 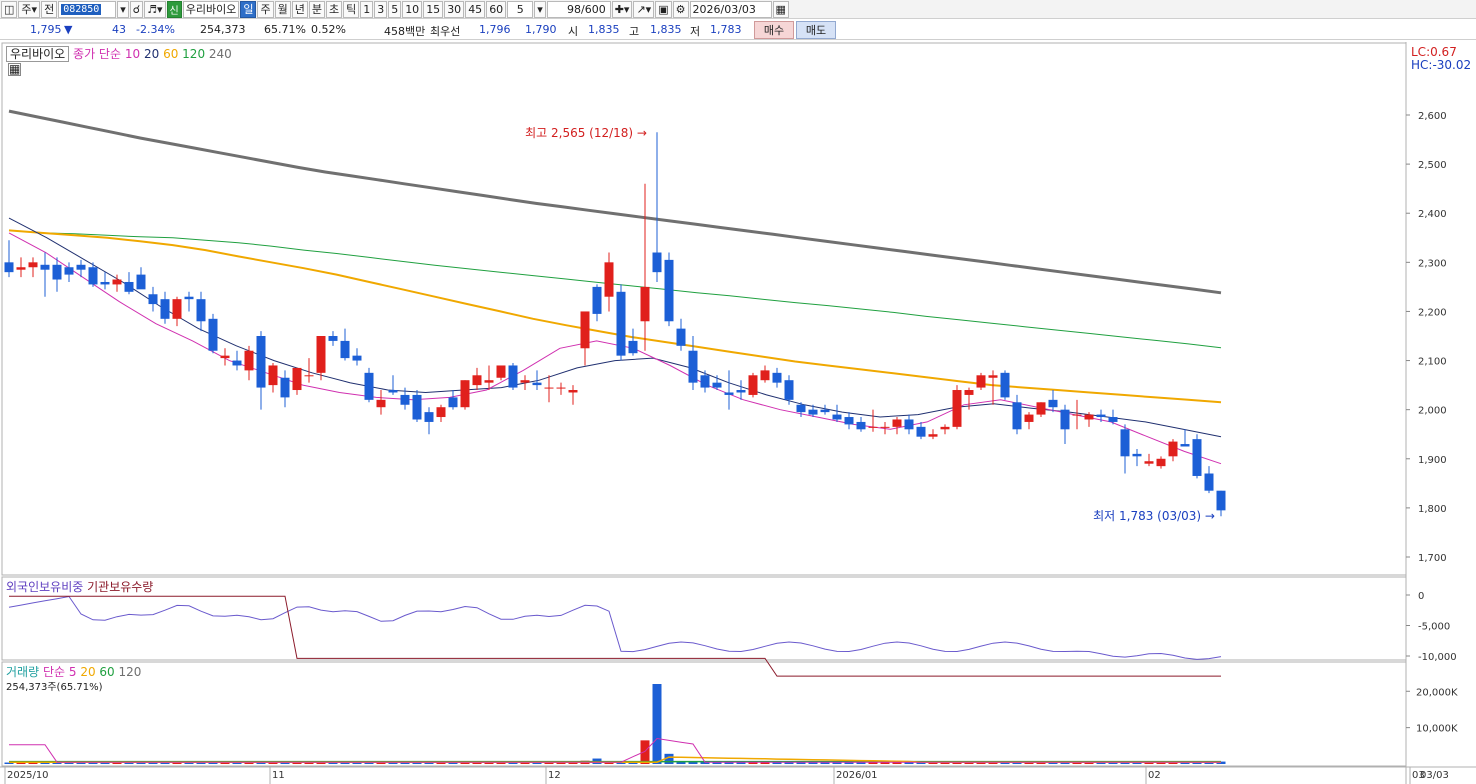 What do you see at coordinates (695, 31) in the screenshot?
I see `low-label: 저` at bounding box center [695, 31].